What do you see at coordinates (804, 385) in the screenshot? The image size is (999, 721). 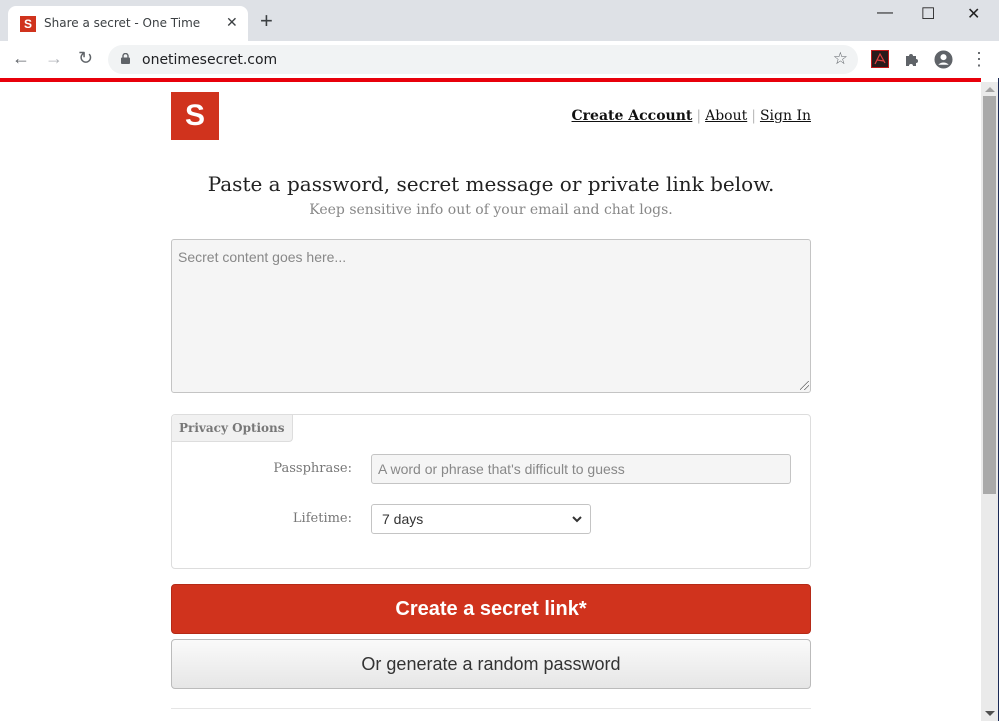 I see `resize-handle-icon` at bounding box center [804, 385].